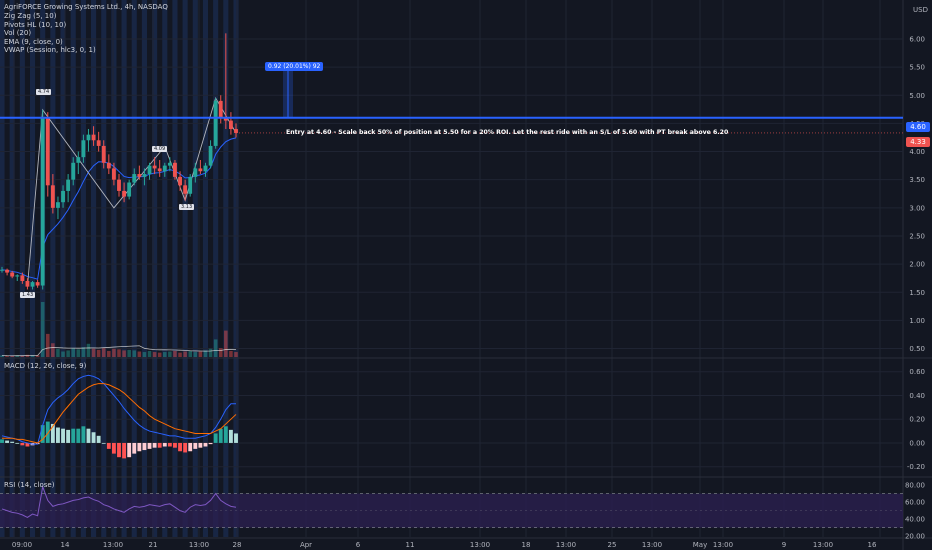 The width and height of the screenshot is (932, 550). What do you see at coordinates (917, 208) in the screenshot?
I see `price-tick-label: 3.00` at bounding box center [917, 208].